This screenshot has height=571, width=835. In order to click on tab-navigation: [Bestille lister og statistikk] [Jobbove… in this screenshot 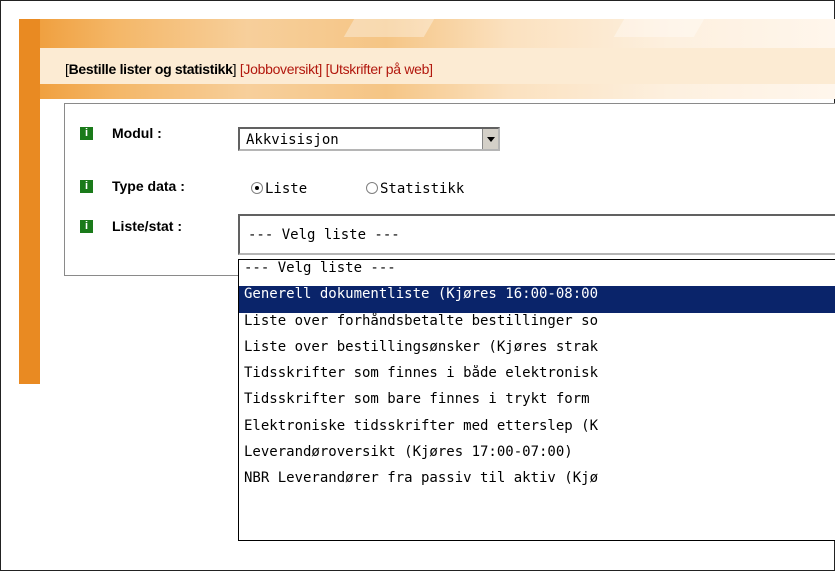, I will do `click(249, 69)`.